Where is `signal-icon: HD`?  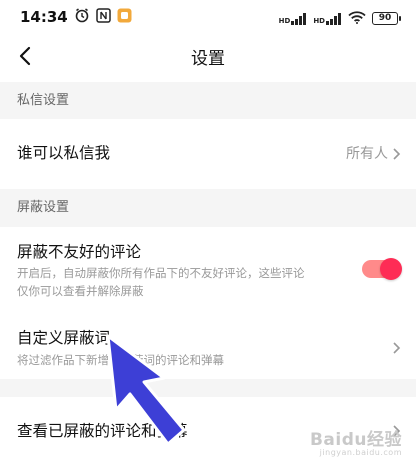 signal-icon: HD is located at coordinates (293, 18).